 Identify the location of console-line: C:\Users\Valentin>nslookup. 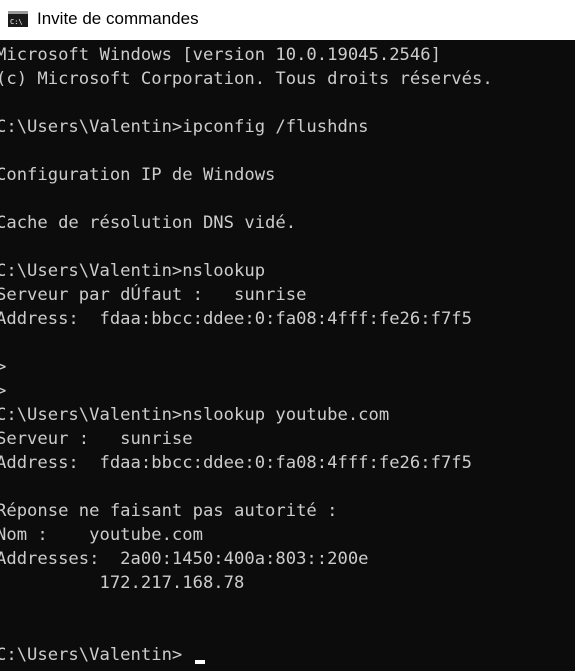
(133, 271).